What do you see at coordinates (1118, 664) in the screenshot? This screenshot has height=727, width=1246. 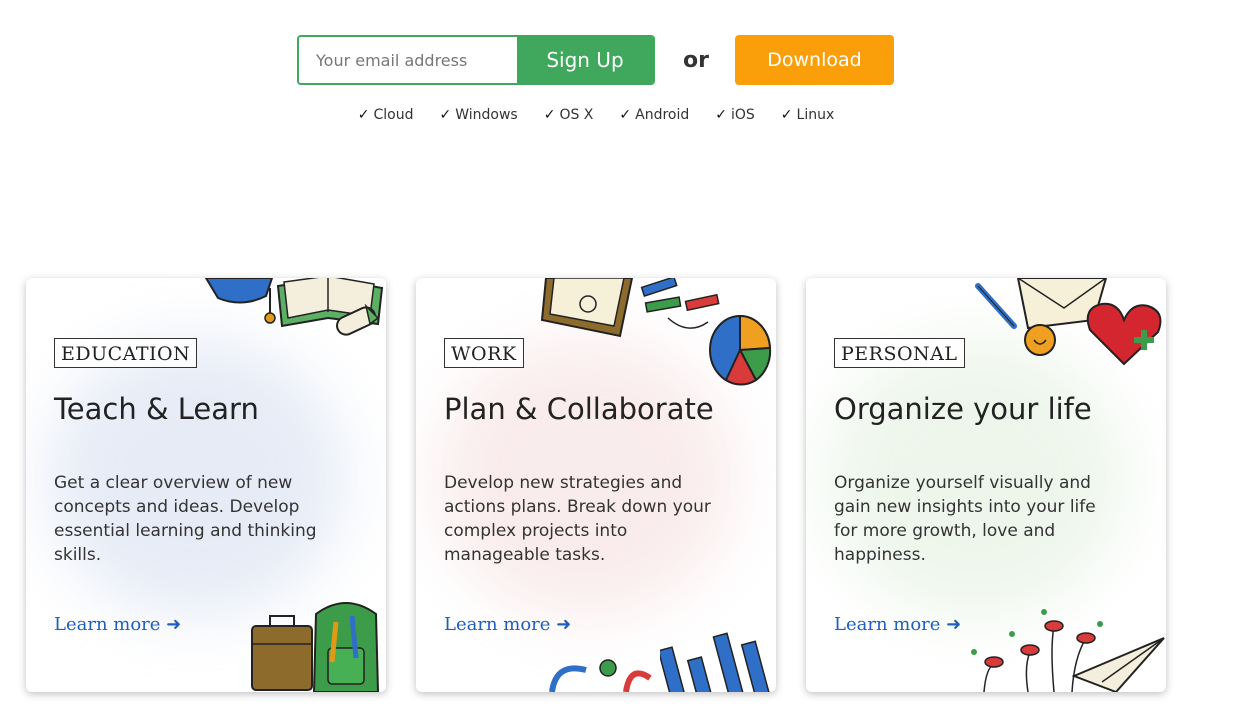 I see `paper-plane-icon` at bounding box center [1118, 664].